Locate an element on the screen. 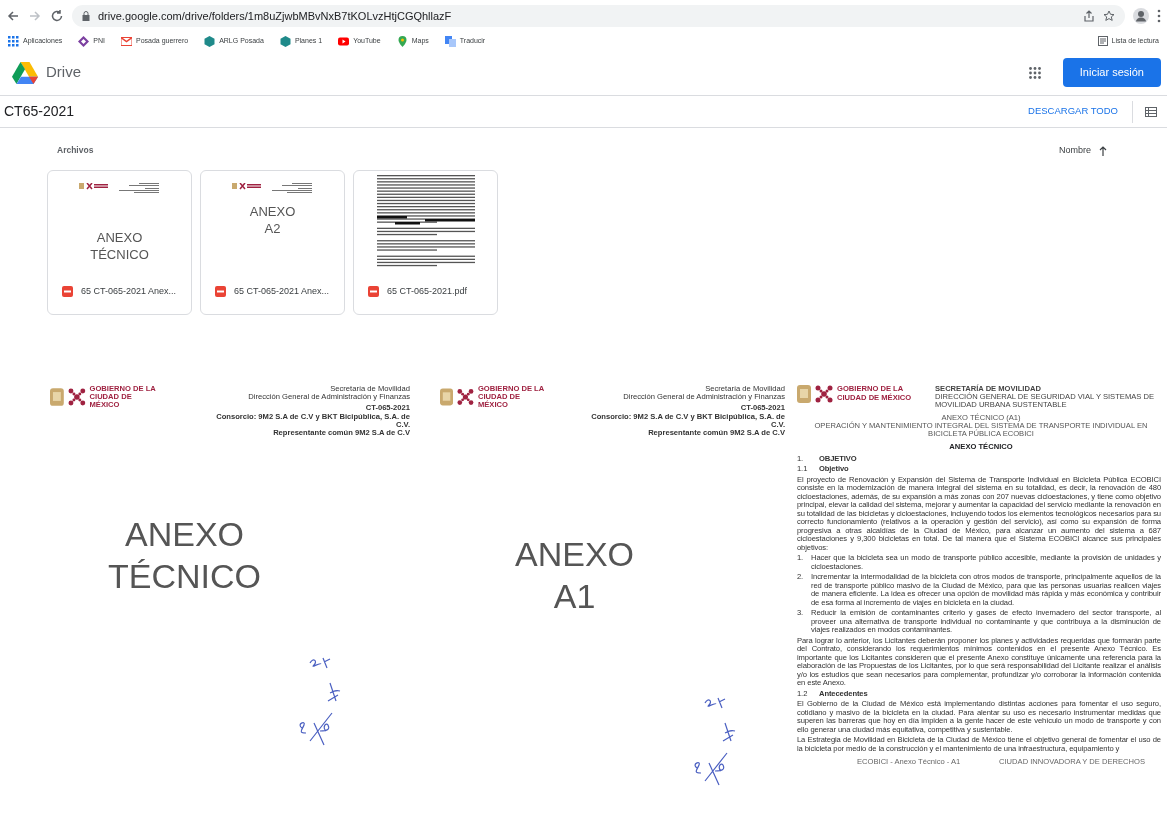 The width and height of the screenshot is (1167, 821). thumbnail-title: ANEXO A2 is located at coordinates (272, 220).